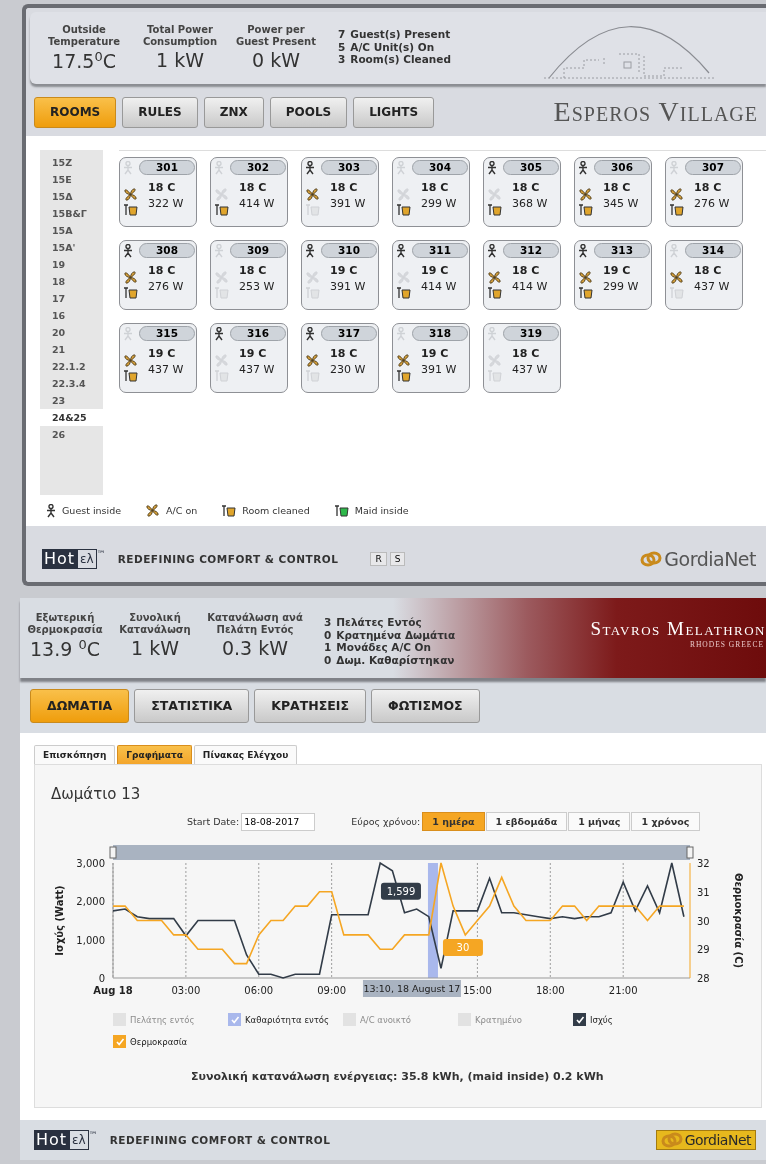 The height and width of the screenshot is (1164, 766). I want to click on stat-label: Εξωτερική Θερμοκρασία, so click(65, 624).